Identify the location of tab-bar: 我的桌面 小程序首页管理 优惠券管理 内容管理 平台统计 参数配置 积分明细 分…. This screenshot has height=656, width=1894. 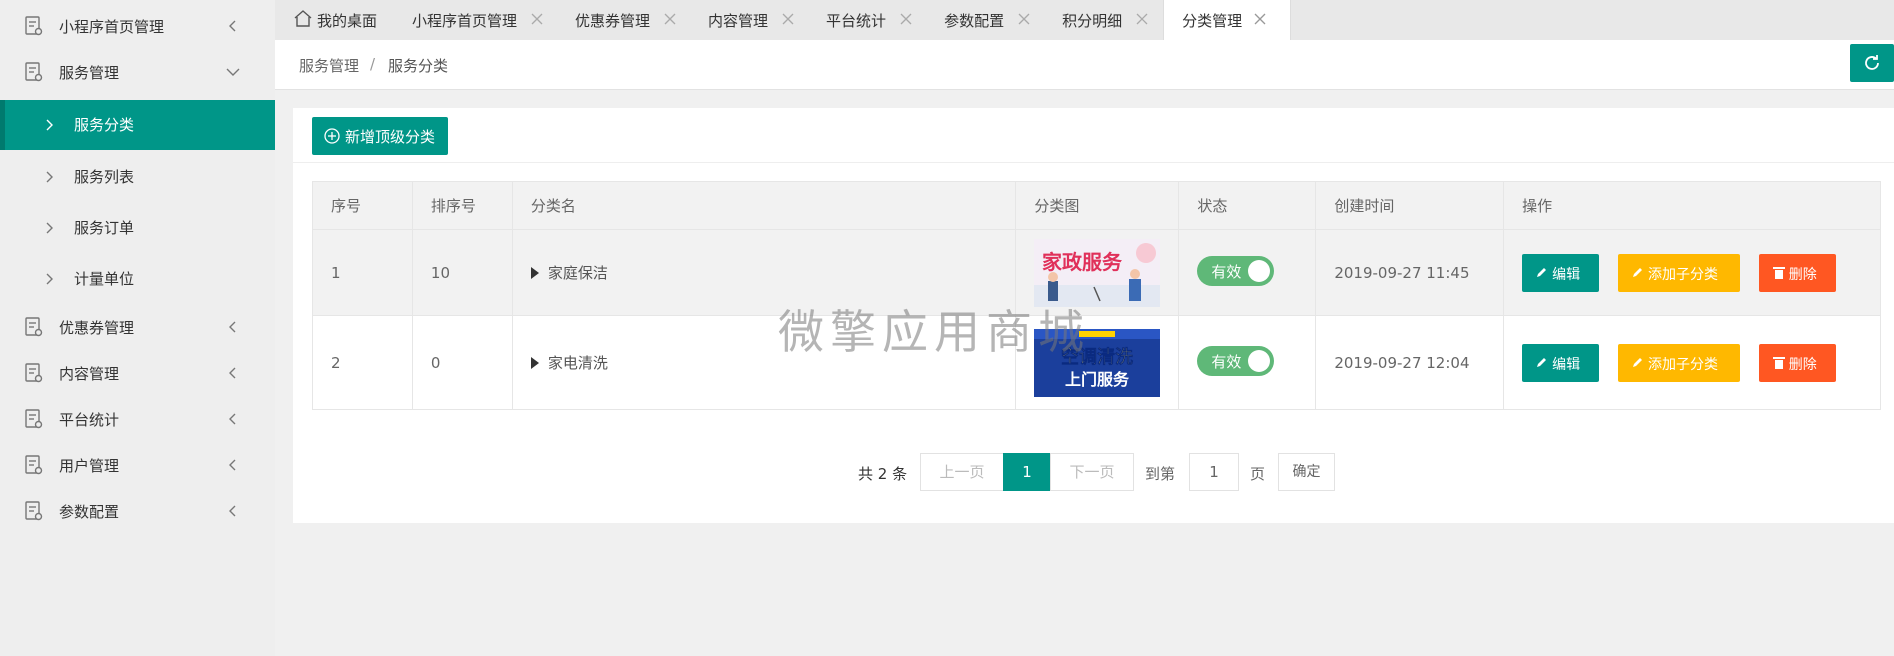
(1084, 20).